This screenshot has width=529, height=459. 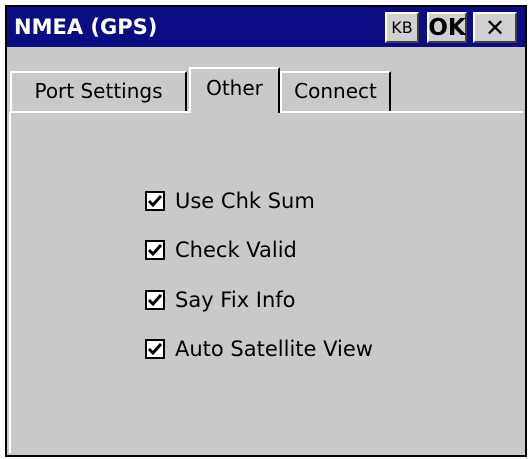 I want to click on tab-other: Other, so click(x=234, y=90).